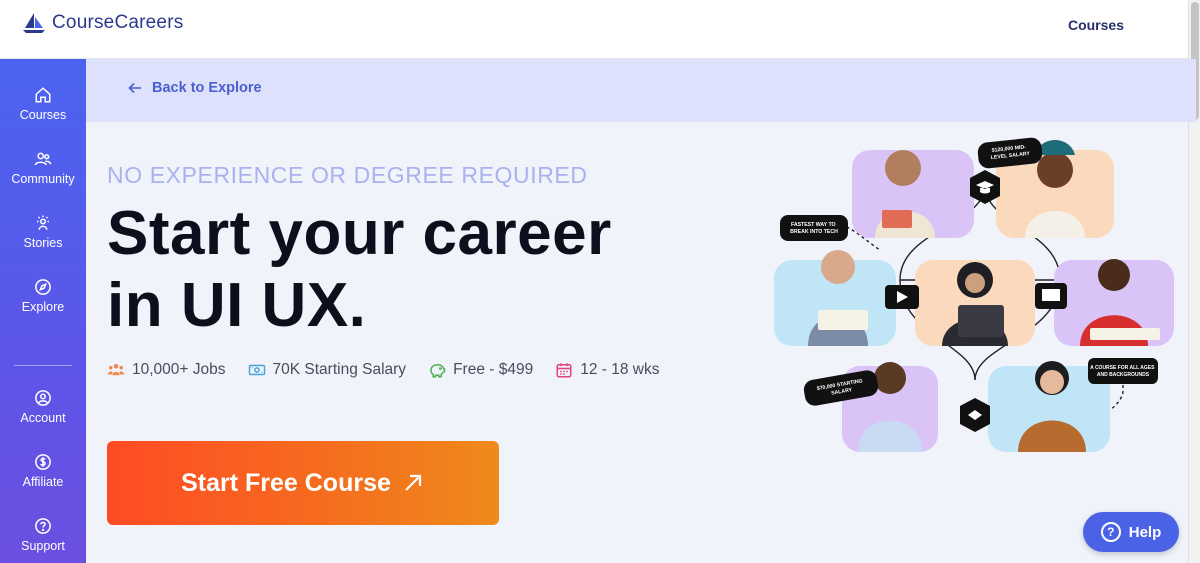  What do you see at coordinates (1145, 532) in the screenshot?
I see `help-label: Help` at bounding box center [1145, 532].